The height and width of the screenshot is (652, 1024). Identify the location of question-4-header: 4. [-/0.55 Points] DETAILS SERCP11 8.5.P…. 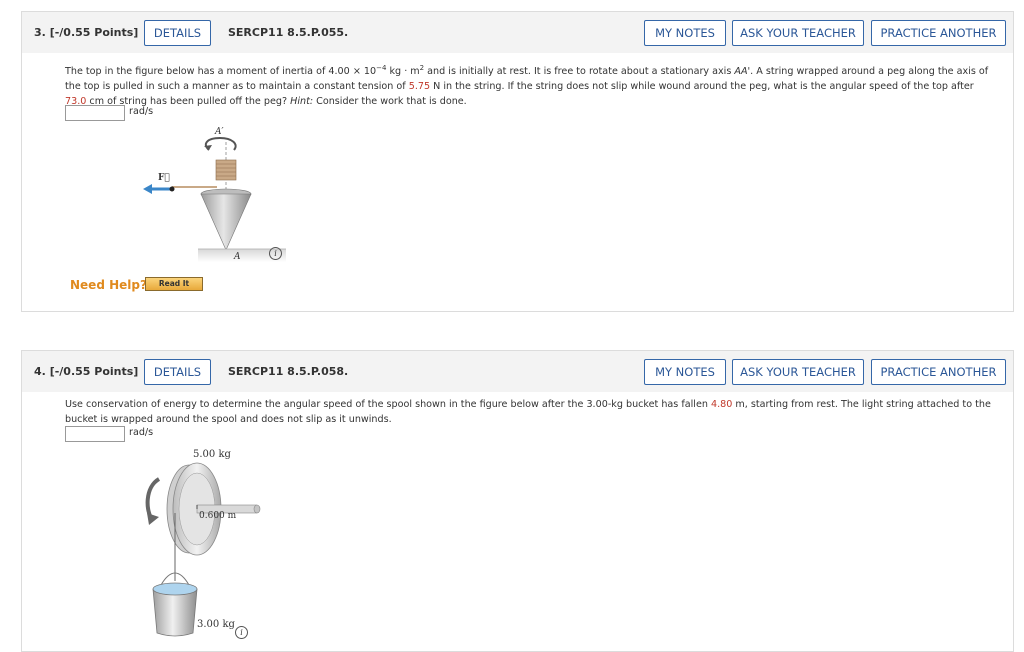
(517, 371).